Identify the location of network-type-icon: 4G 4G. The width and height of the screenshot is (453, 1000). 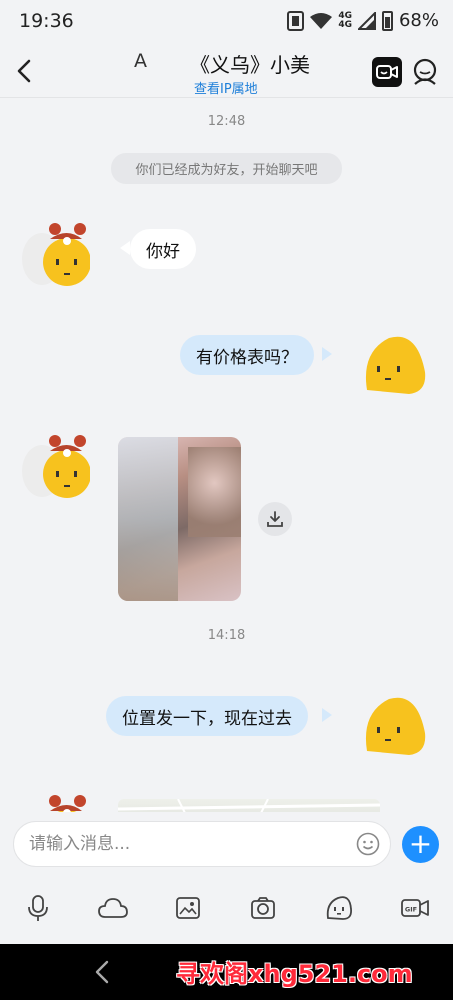
(345, 20).